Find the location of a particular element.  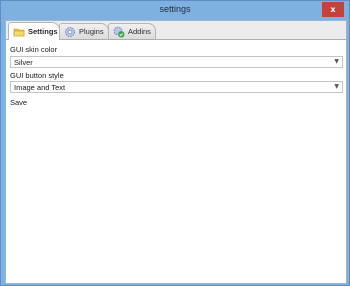

tab-addins: Addins is located at coordinates (132, 31).